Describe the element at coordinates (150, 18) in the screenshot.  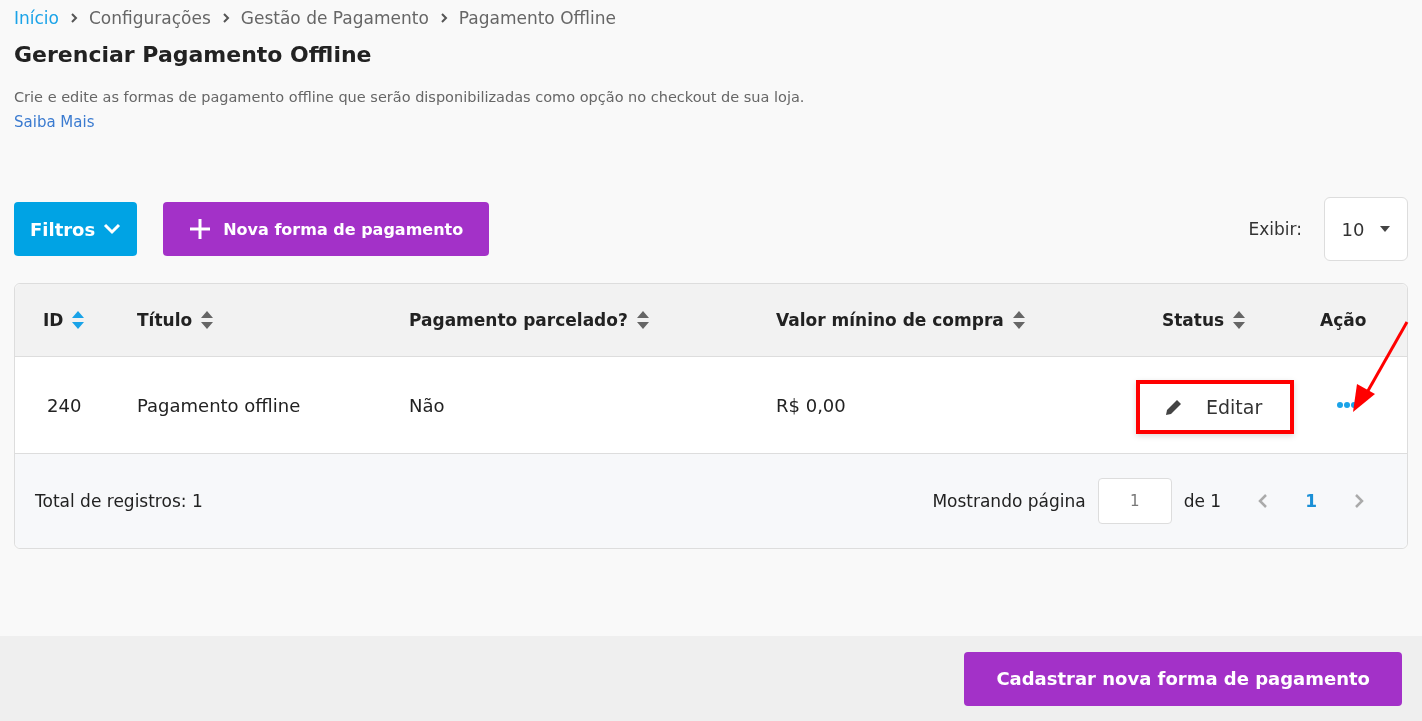
I see `breadcrumb-item: Configurações` at that location.